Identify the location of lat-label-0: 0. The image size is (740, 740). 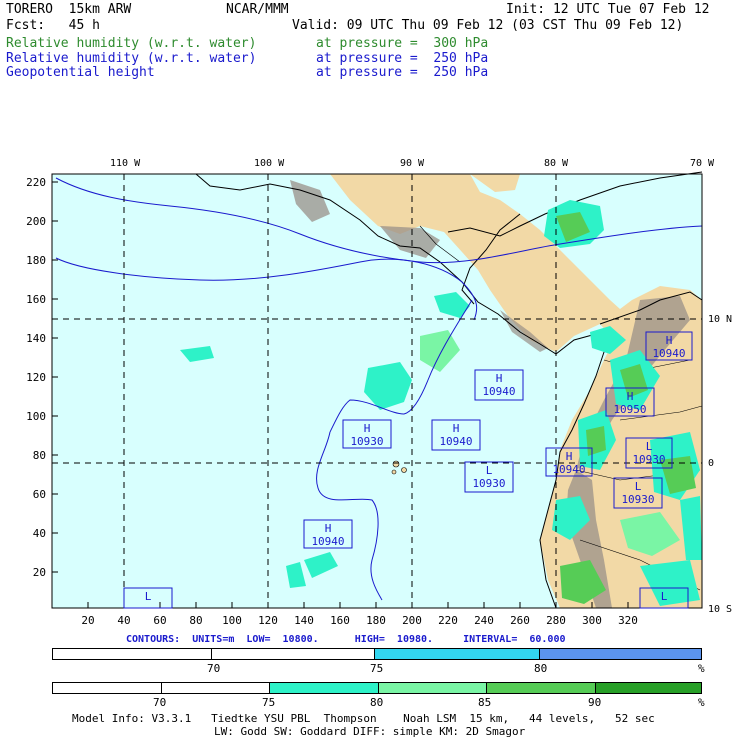
(711, 463).